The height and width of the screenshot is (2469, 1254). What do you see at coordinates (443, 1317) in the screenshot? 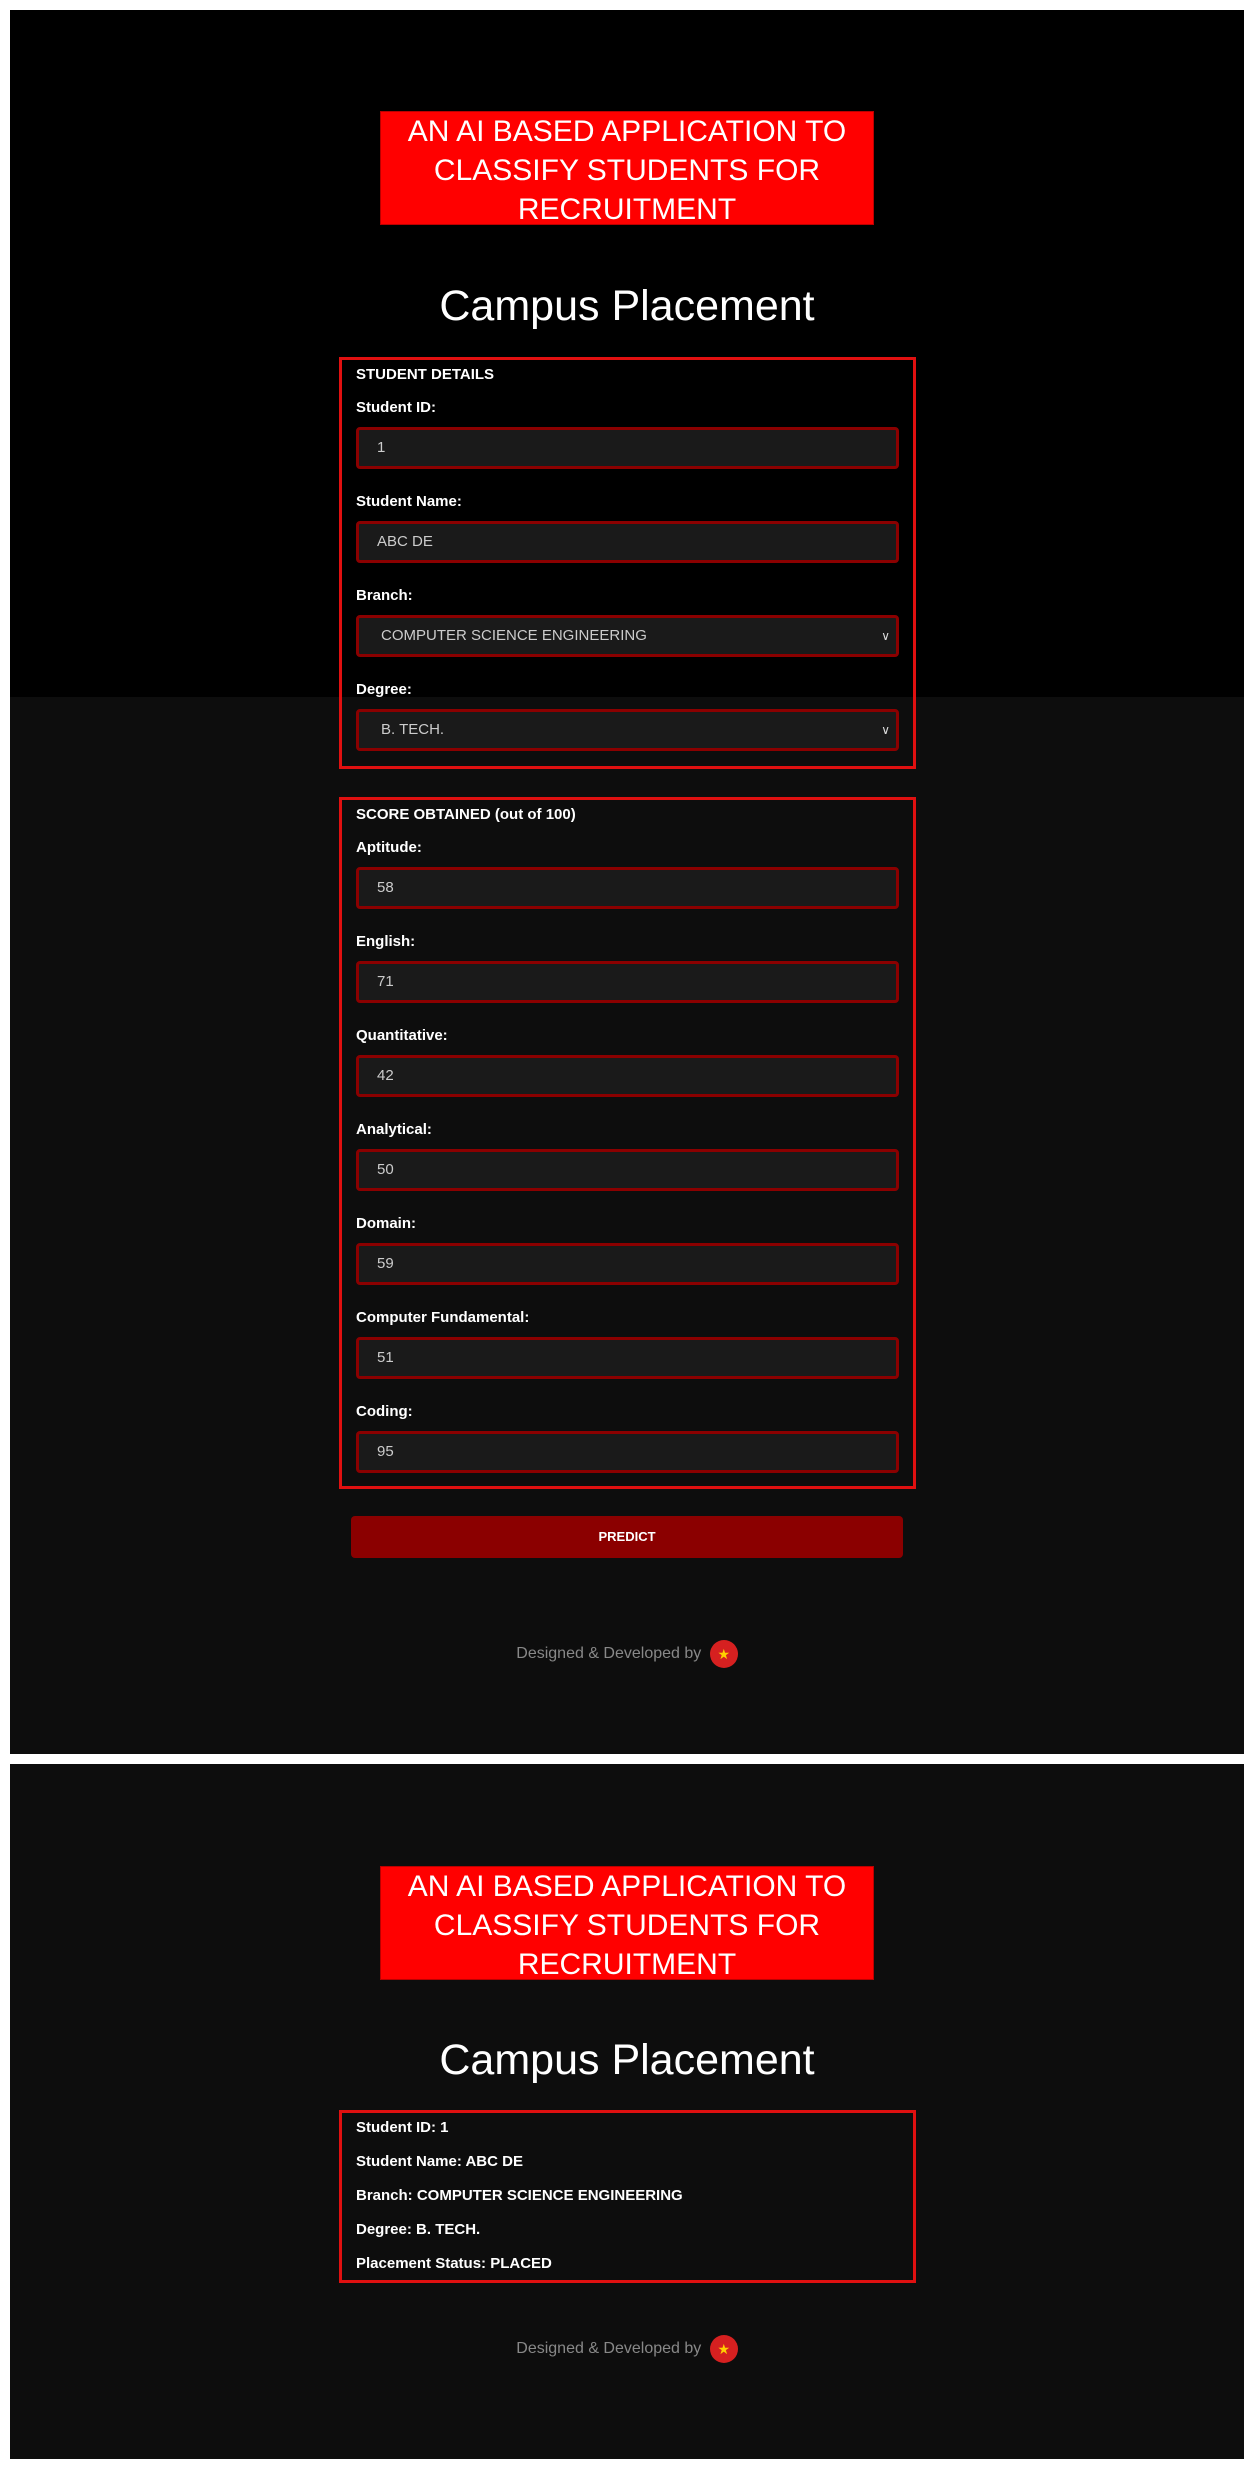
I see `score-label: Computer Fundamental:` at bounding box center [443, 1317].